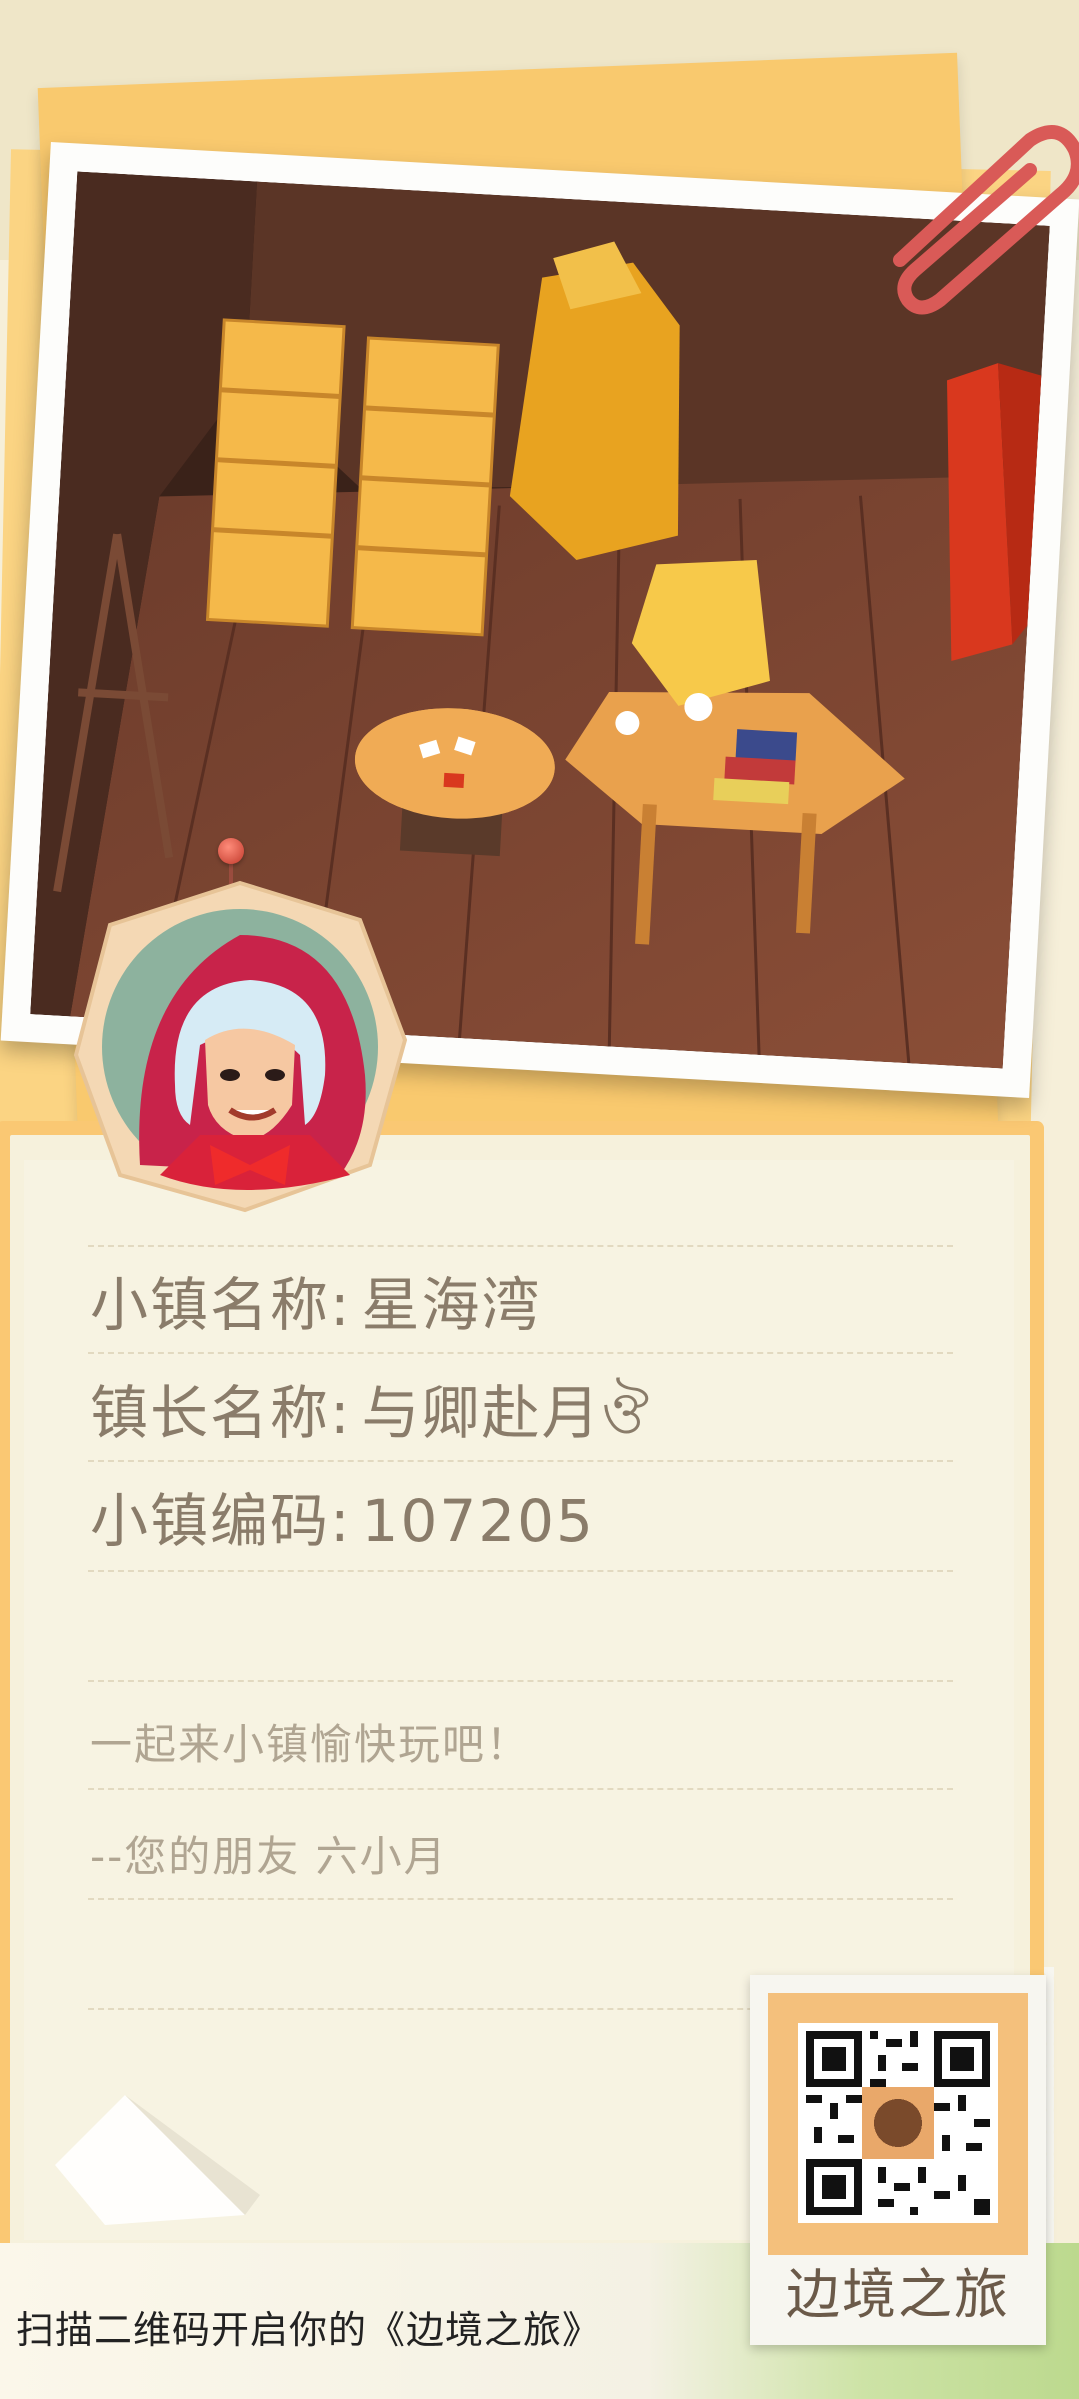 The height and width of the screenshot is (2399, 1079). I want to click on torn-paper-corner, so click(160, 2155).